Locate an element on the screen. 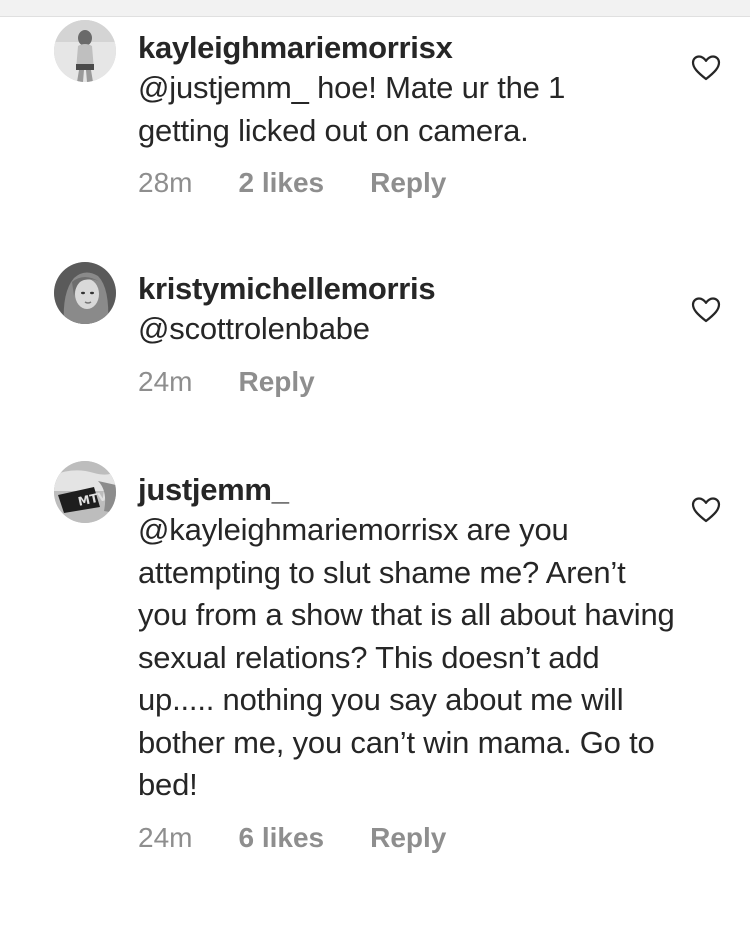 The height and width of the screenshot is (946, 750). comment-username: kayleighmariemorrisx is located at coordinates (408, 48).